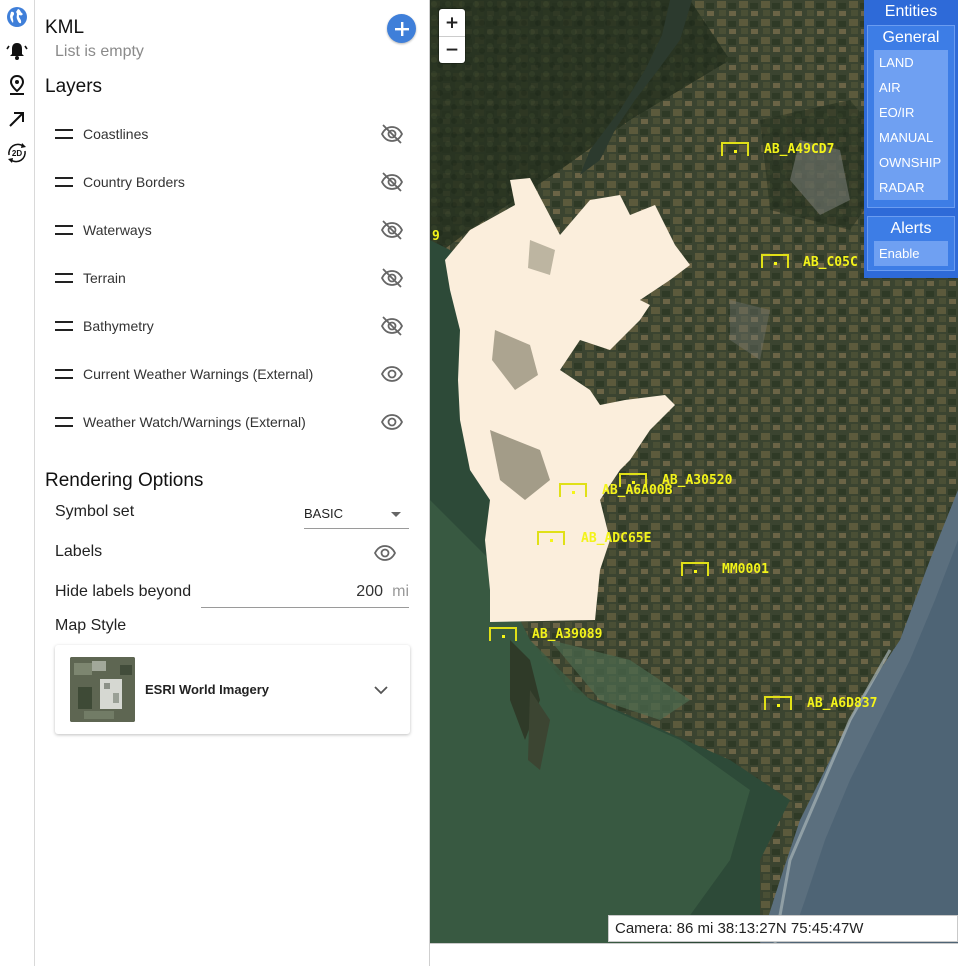  What do you see at coordinates (91, 625) in the screenshot?
I see `map-style-label: Map Style` at bounding box center [91, 625].